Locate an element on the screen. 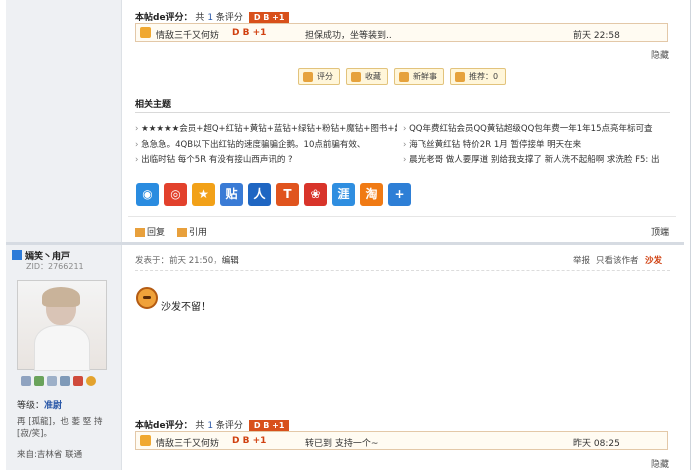 Image resolution: width=700 pixels, height=470 pixels. kaixin-glyph: T is located at coordinates (287, 194).